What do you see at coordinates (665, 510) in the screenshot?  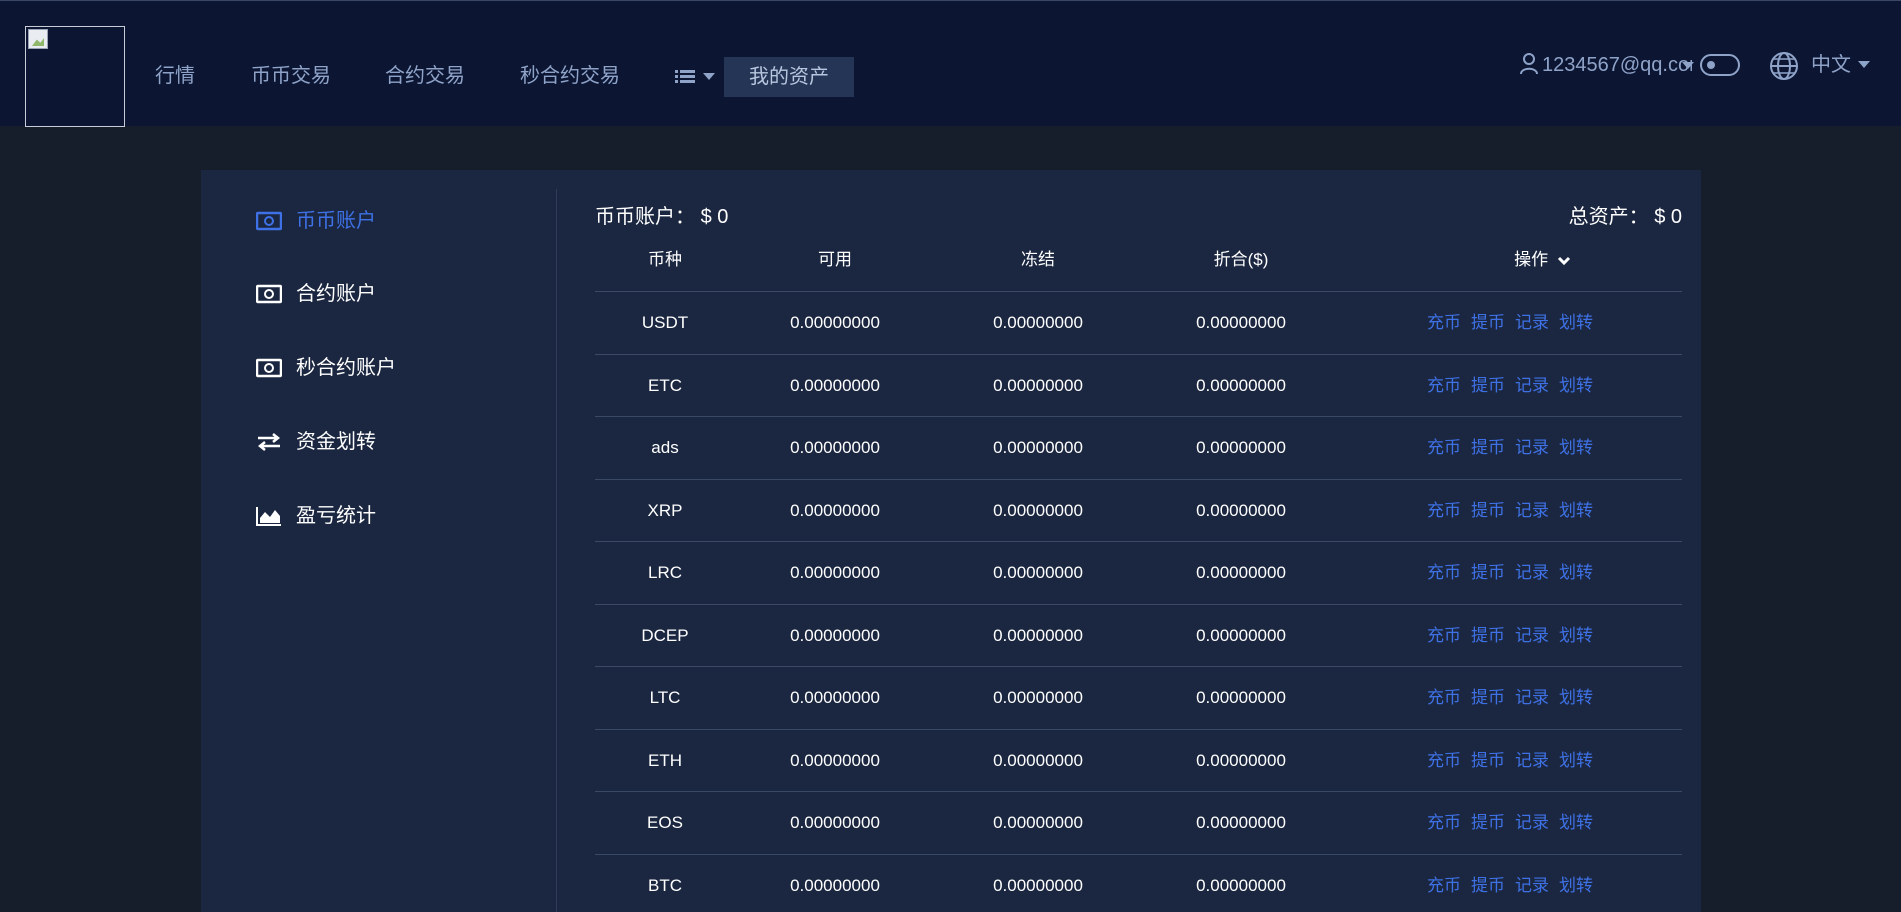 I see `cell-coin: XRP` at bounding box center [665, 510].